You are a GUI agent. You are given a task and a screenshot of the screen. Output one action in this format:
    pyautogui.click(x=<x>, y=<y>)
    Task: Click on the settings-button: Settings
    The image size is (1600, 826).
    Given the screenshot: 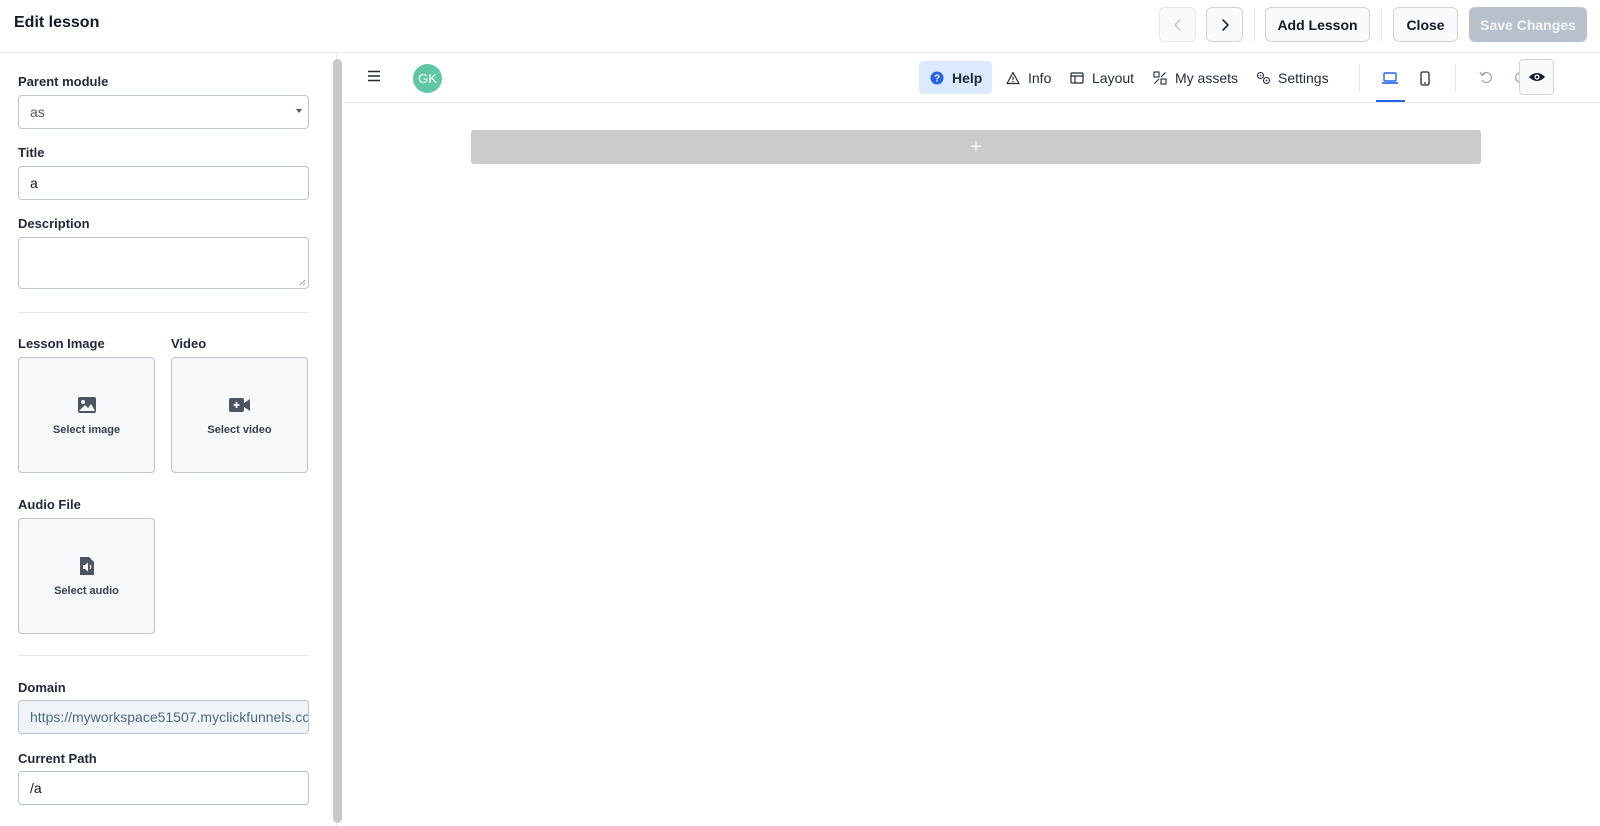 What is the action you would take?
    pyautogui.click(x=1292, y=77)
    